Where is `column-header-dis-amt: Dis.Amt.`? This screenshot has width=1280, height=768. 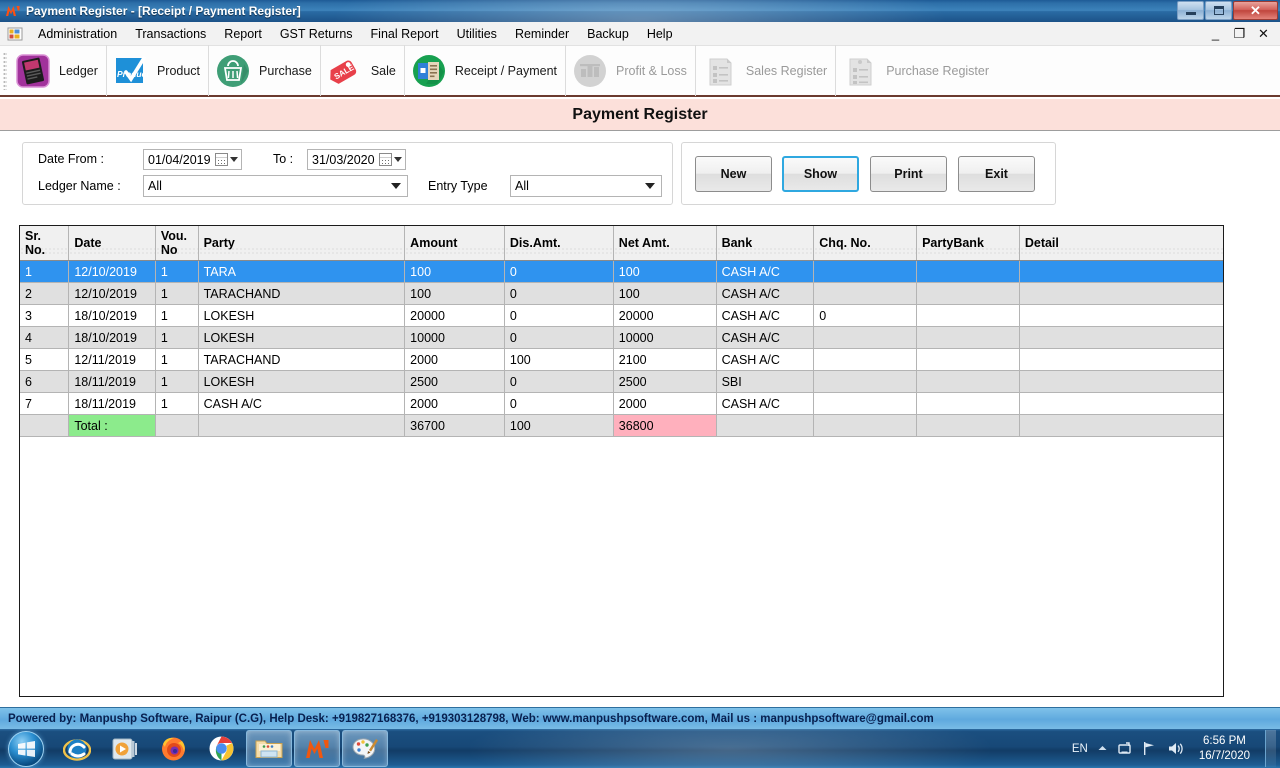
column-header-dis-amt: Dis.Amt. is located at coordinates (559, 243).